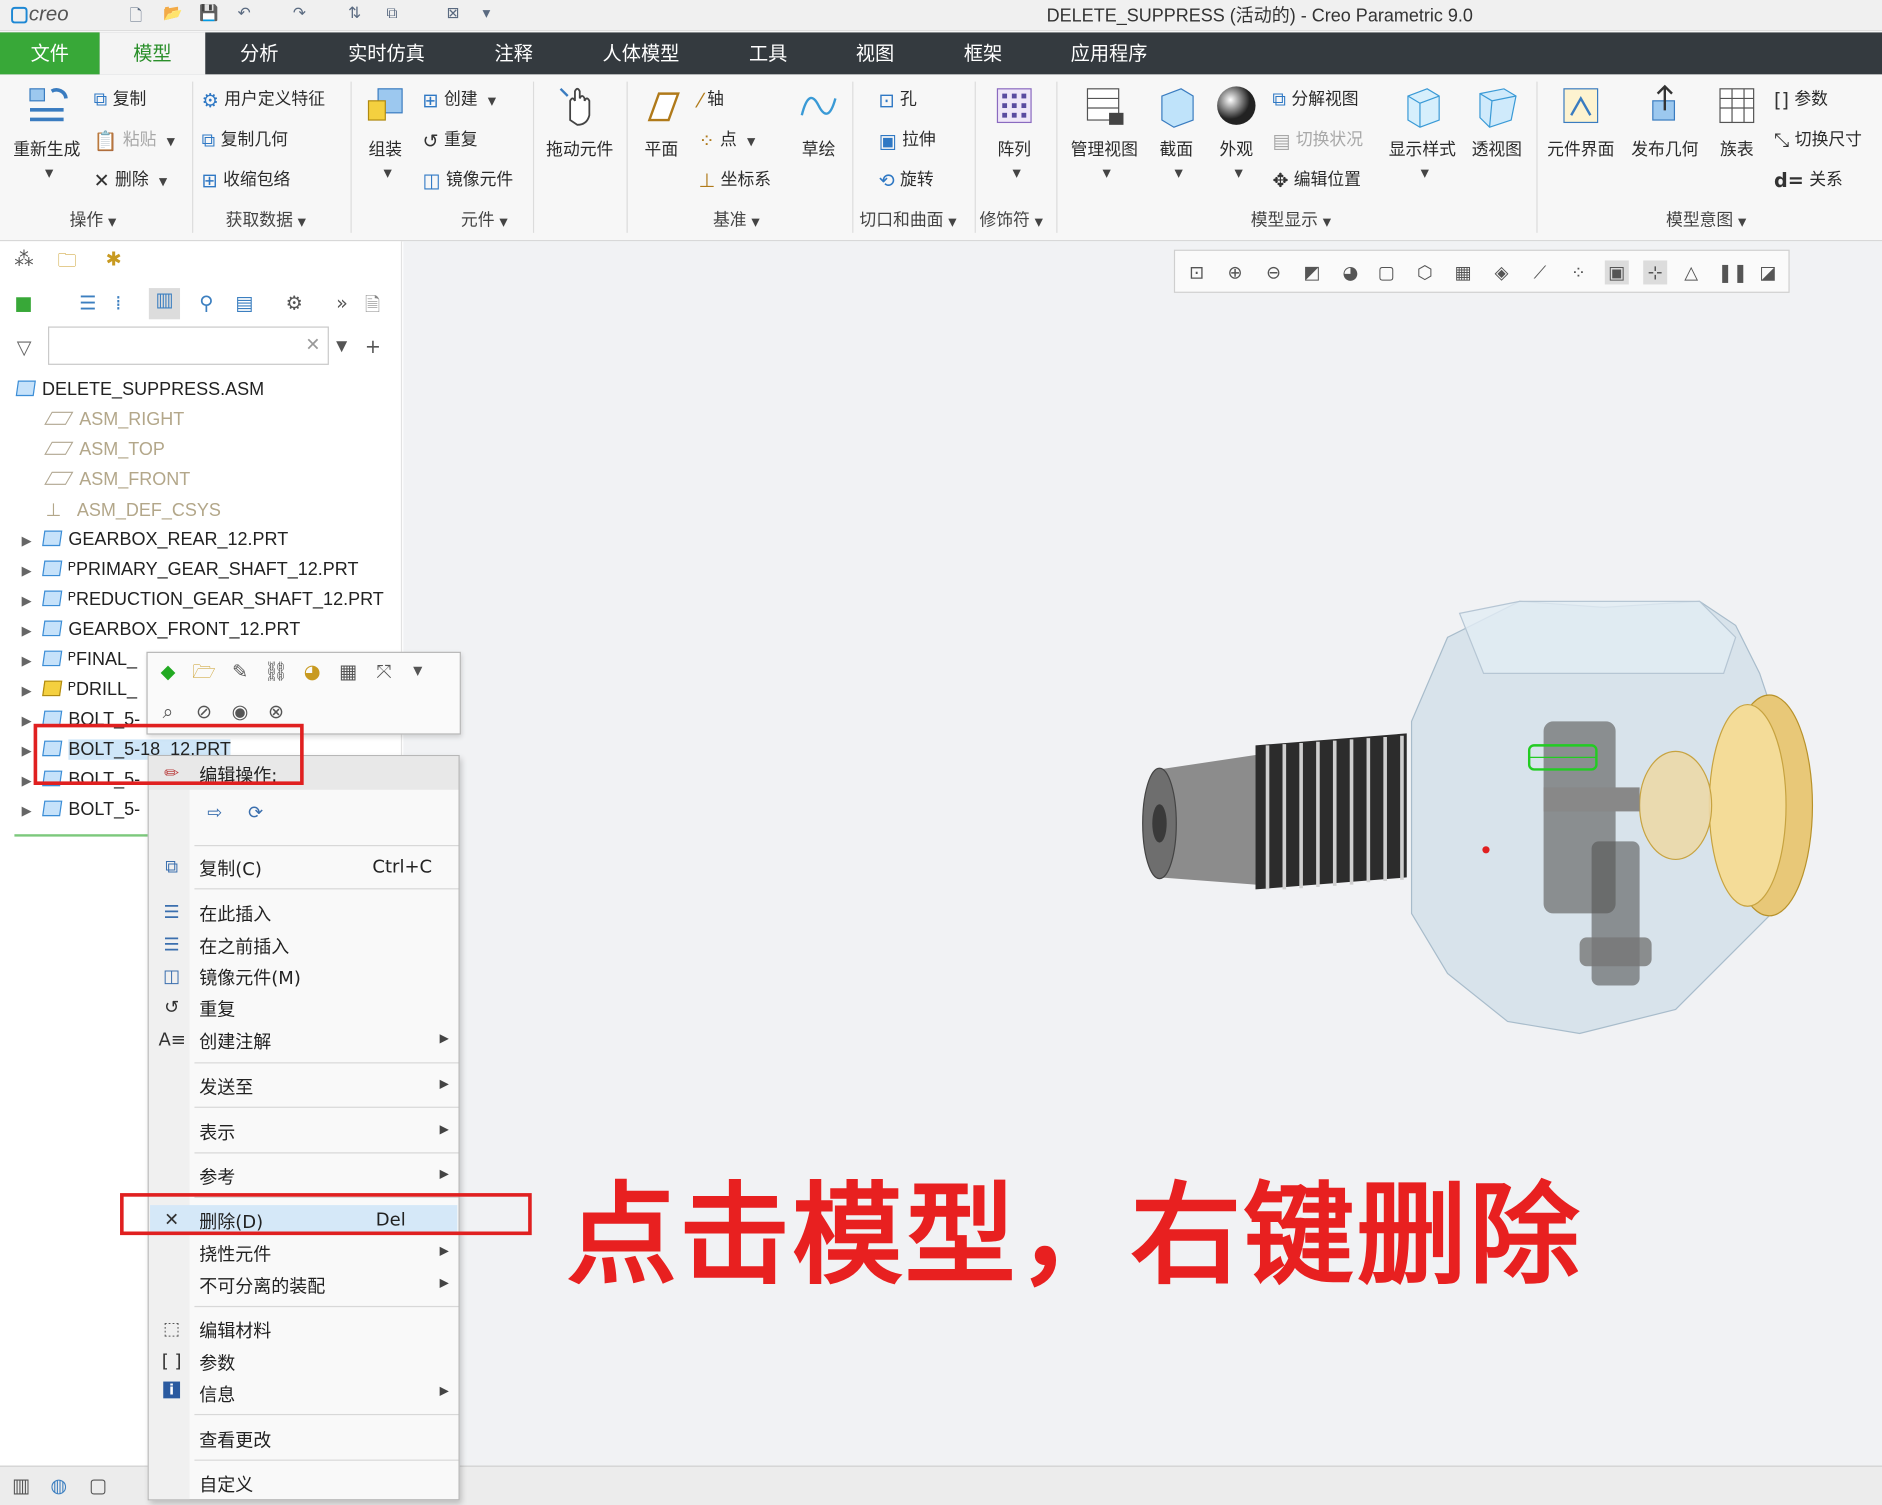  Describe the element at coordinates (235, 1330) in the screenshot. I see `menu-edit-material: 编辑材料` at that location.